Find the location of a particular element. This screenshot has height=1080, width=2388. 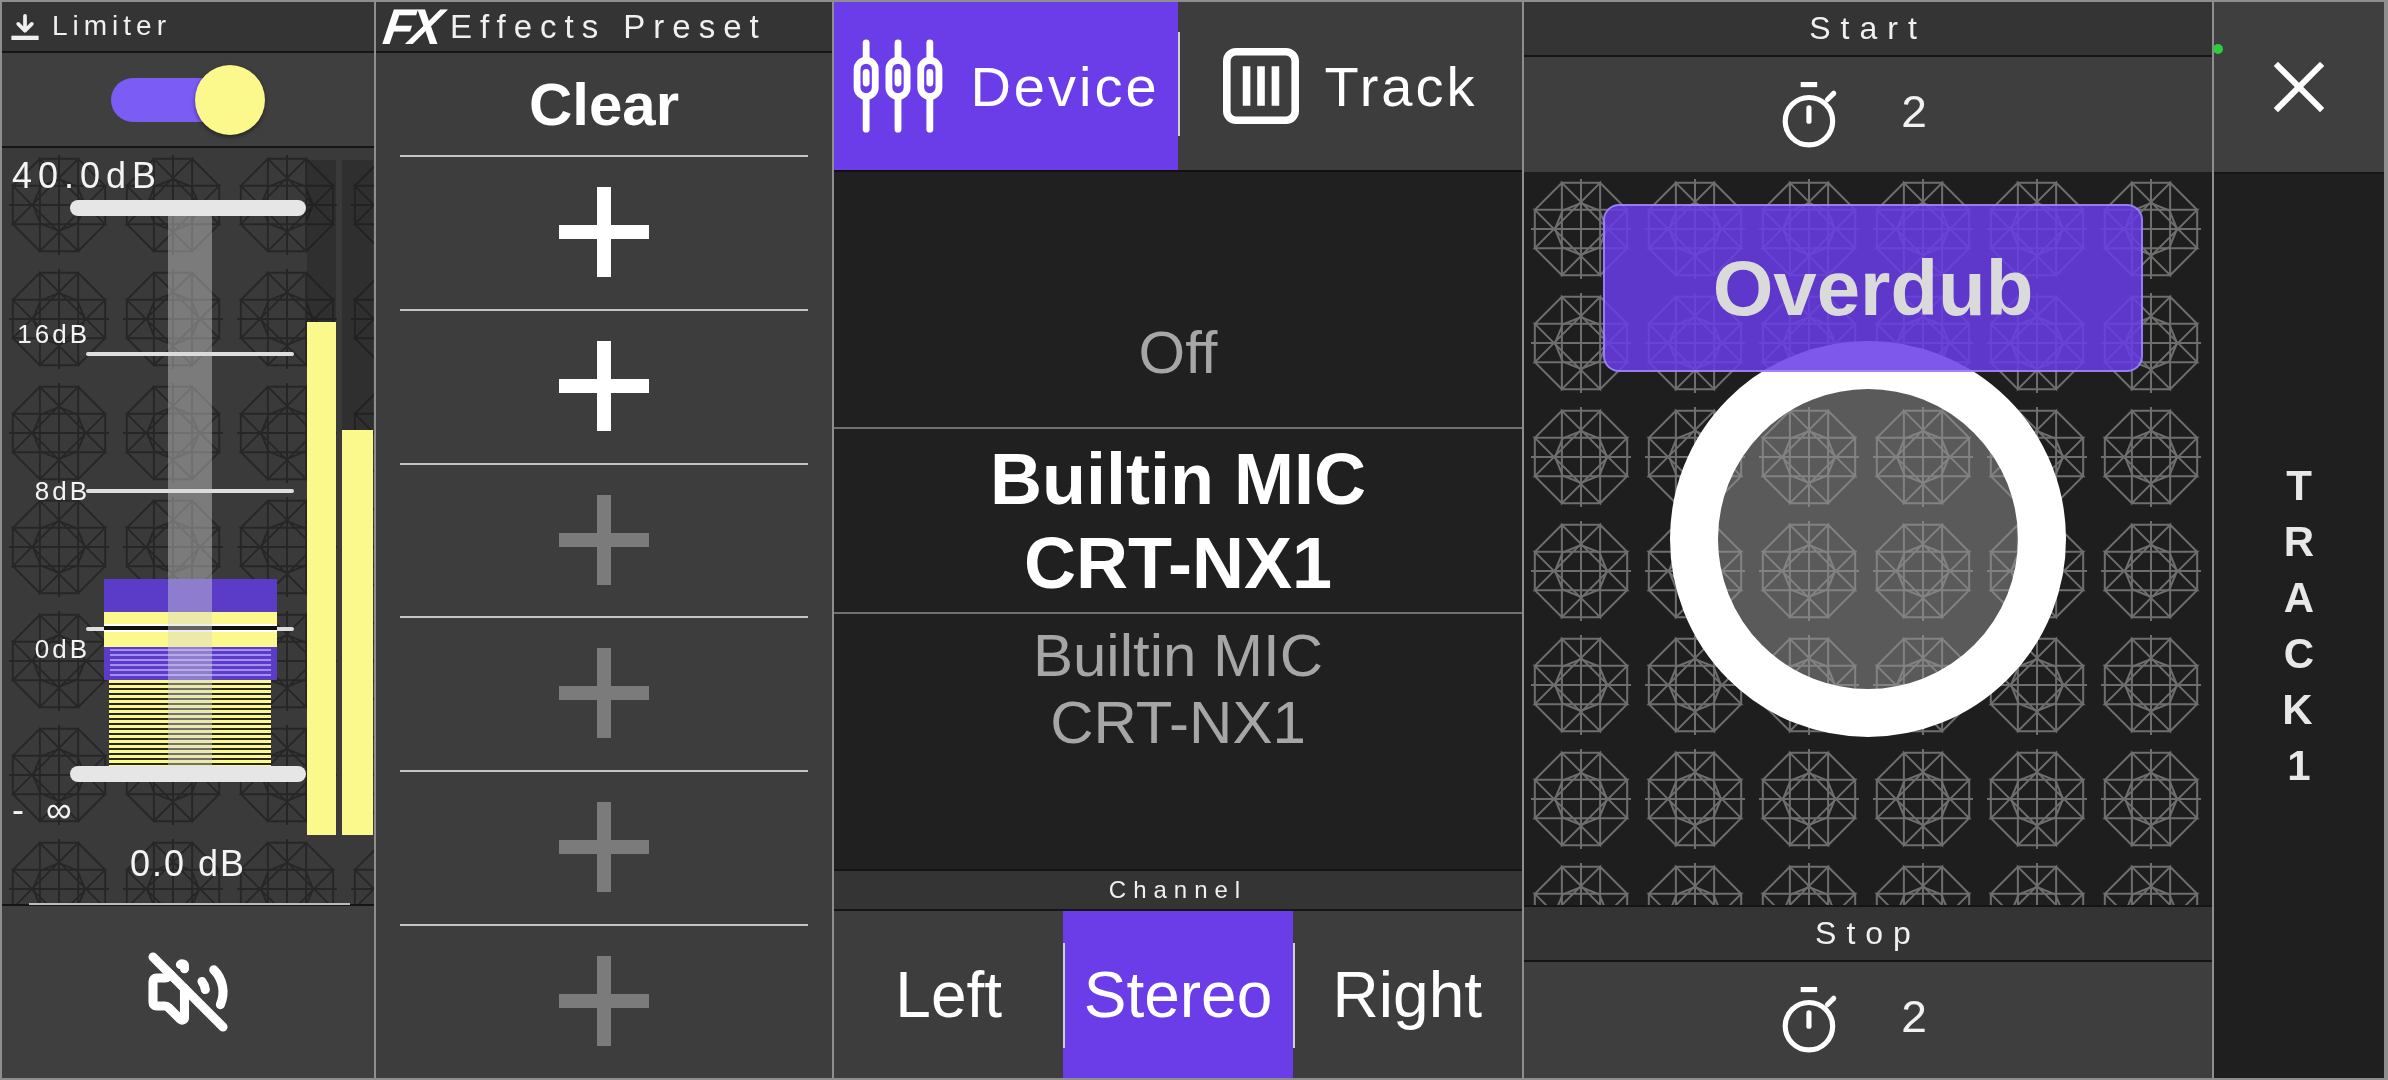

stop-title: Stop is located at coordinates (1868, 933).